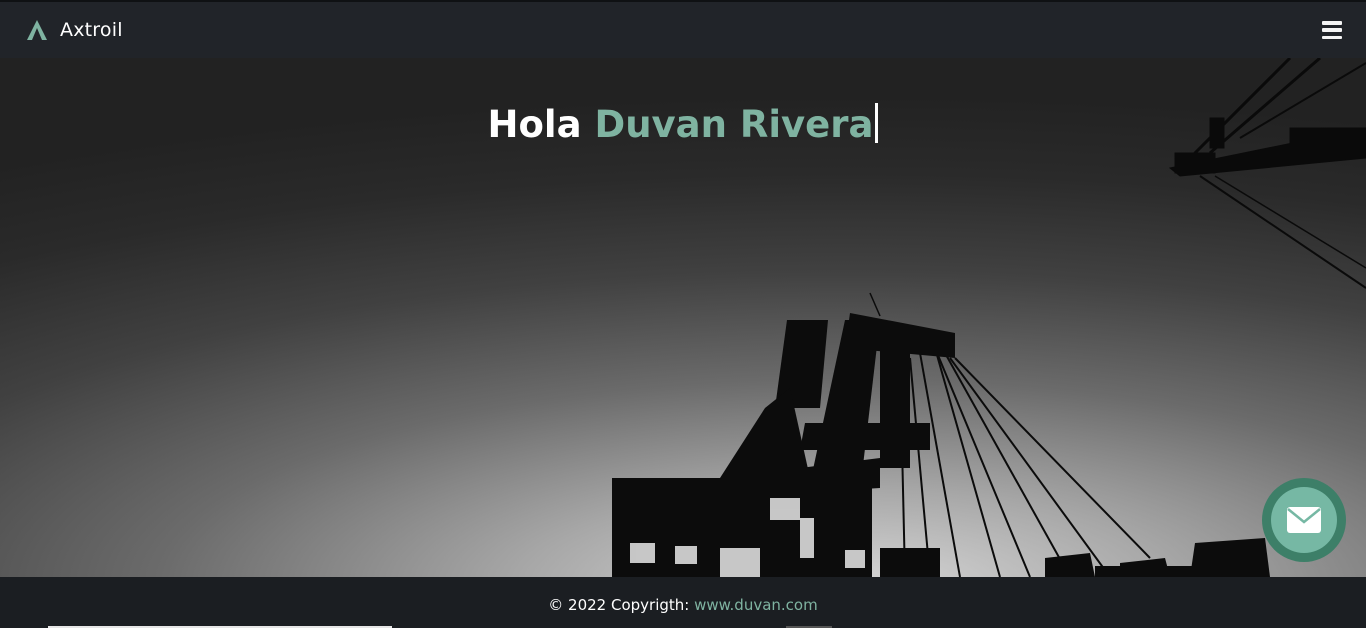  I want to click on brand-name: Axtroil, so click(91, 30).